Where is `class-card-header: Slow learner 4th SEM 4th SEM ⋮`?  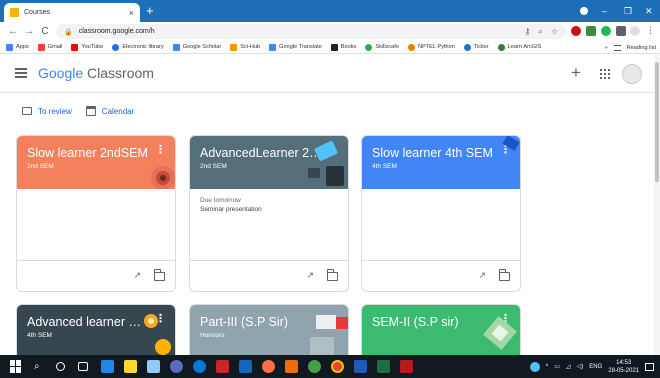
class-card-header: Slow learner 4th SEM 4th SEM ⋮ is located at coordinates (441, 162).